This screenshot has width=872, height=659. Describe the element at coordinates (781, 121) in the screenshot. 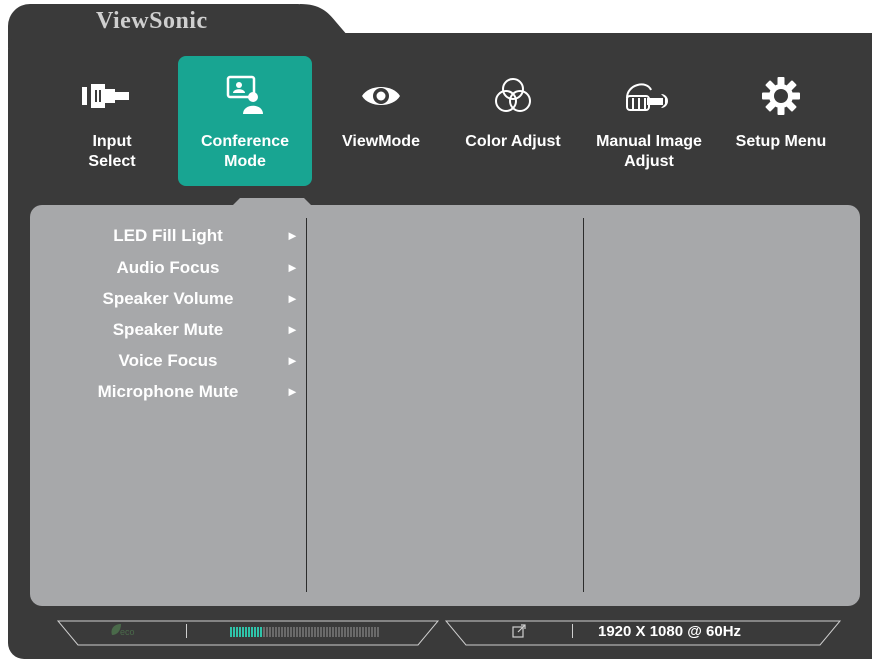

I see `menu-setup: Setup Menu` at that location.